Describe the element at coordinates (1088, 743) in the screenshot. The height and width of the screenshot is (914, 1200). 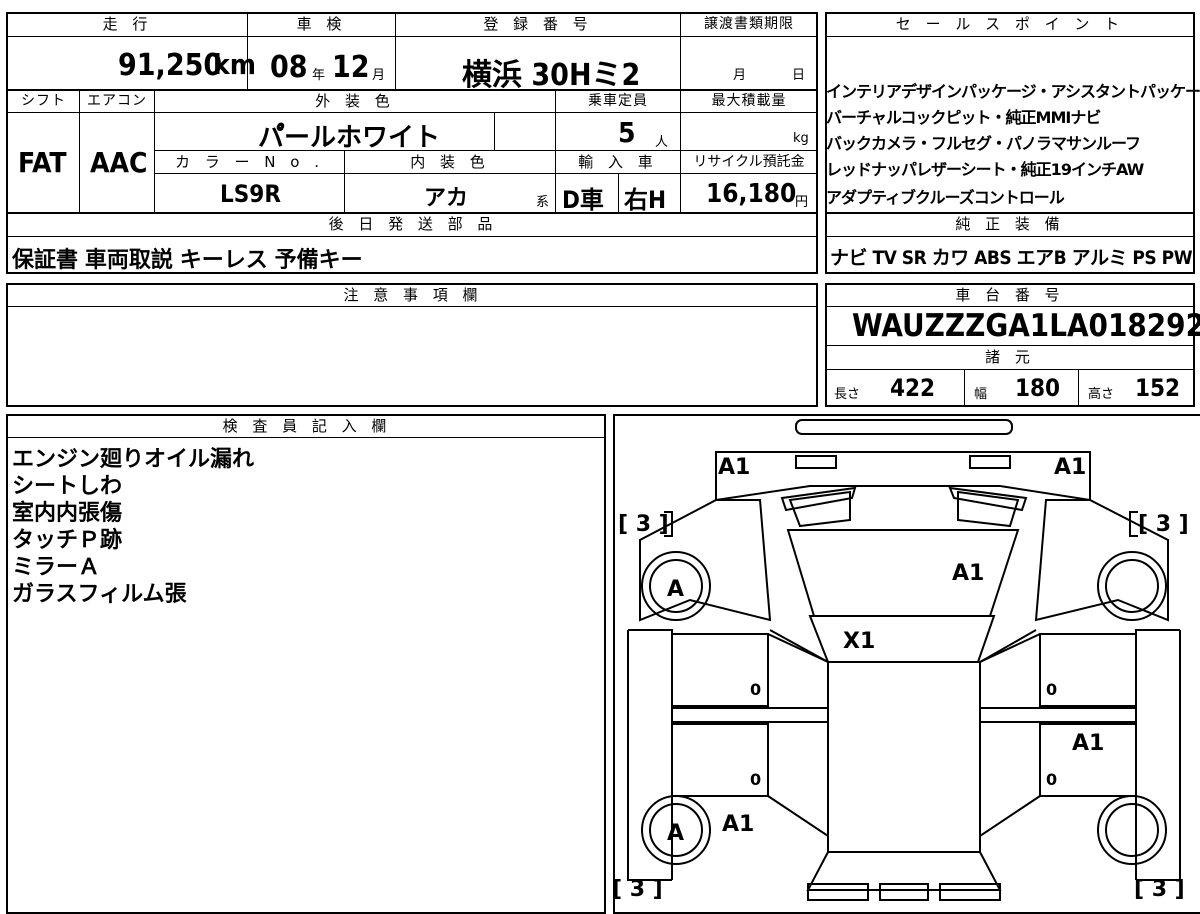
I see `mark-rear-right-door: A1` at that location.